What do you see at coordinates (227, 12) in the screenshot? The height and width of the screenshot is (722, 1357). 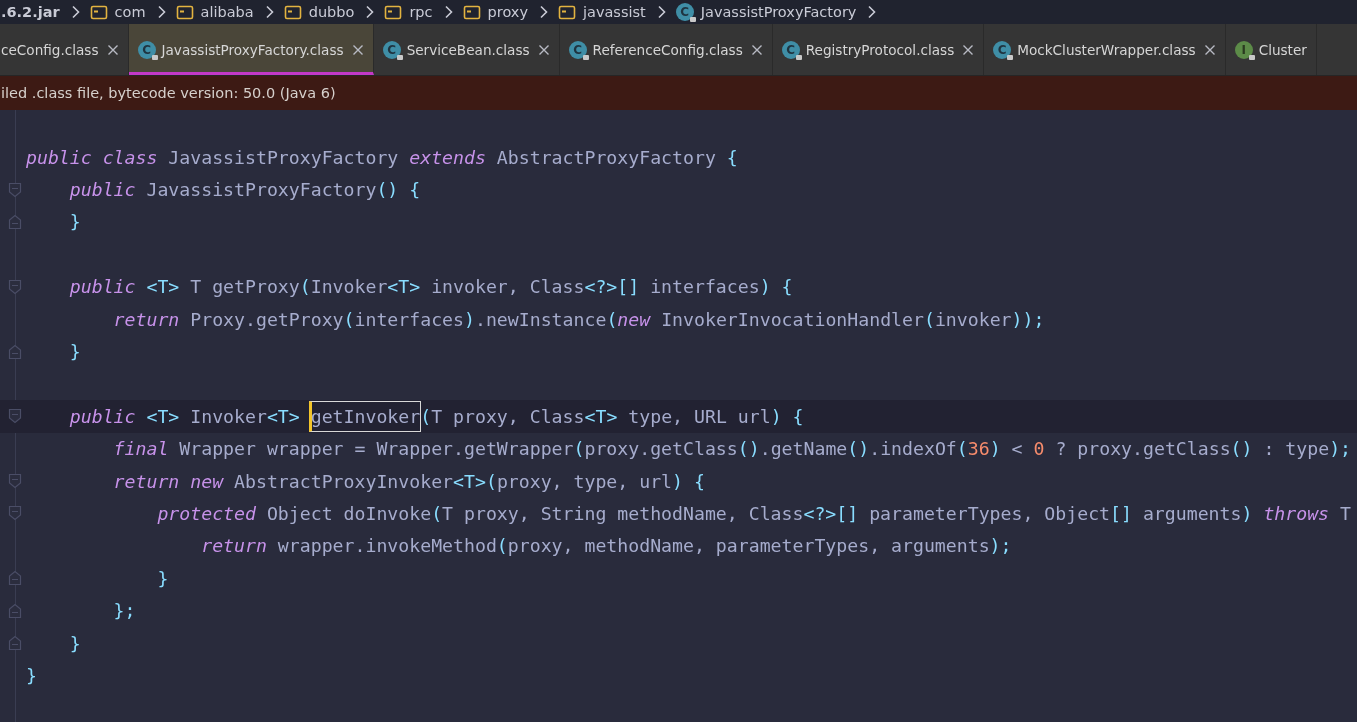 I see `breadcrumb-item: alibaba` at bounding box center [227, 12].